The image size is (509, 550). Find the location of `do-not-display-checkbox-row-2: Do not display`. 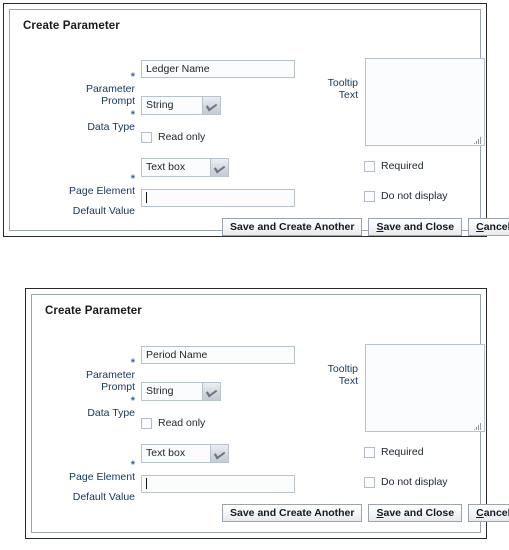

do-not-display-checkbox-row-2: Do not display is located at coordinates (406, 482).